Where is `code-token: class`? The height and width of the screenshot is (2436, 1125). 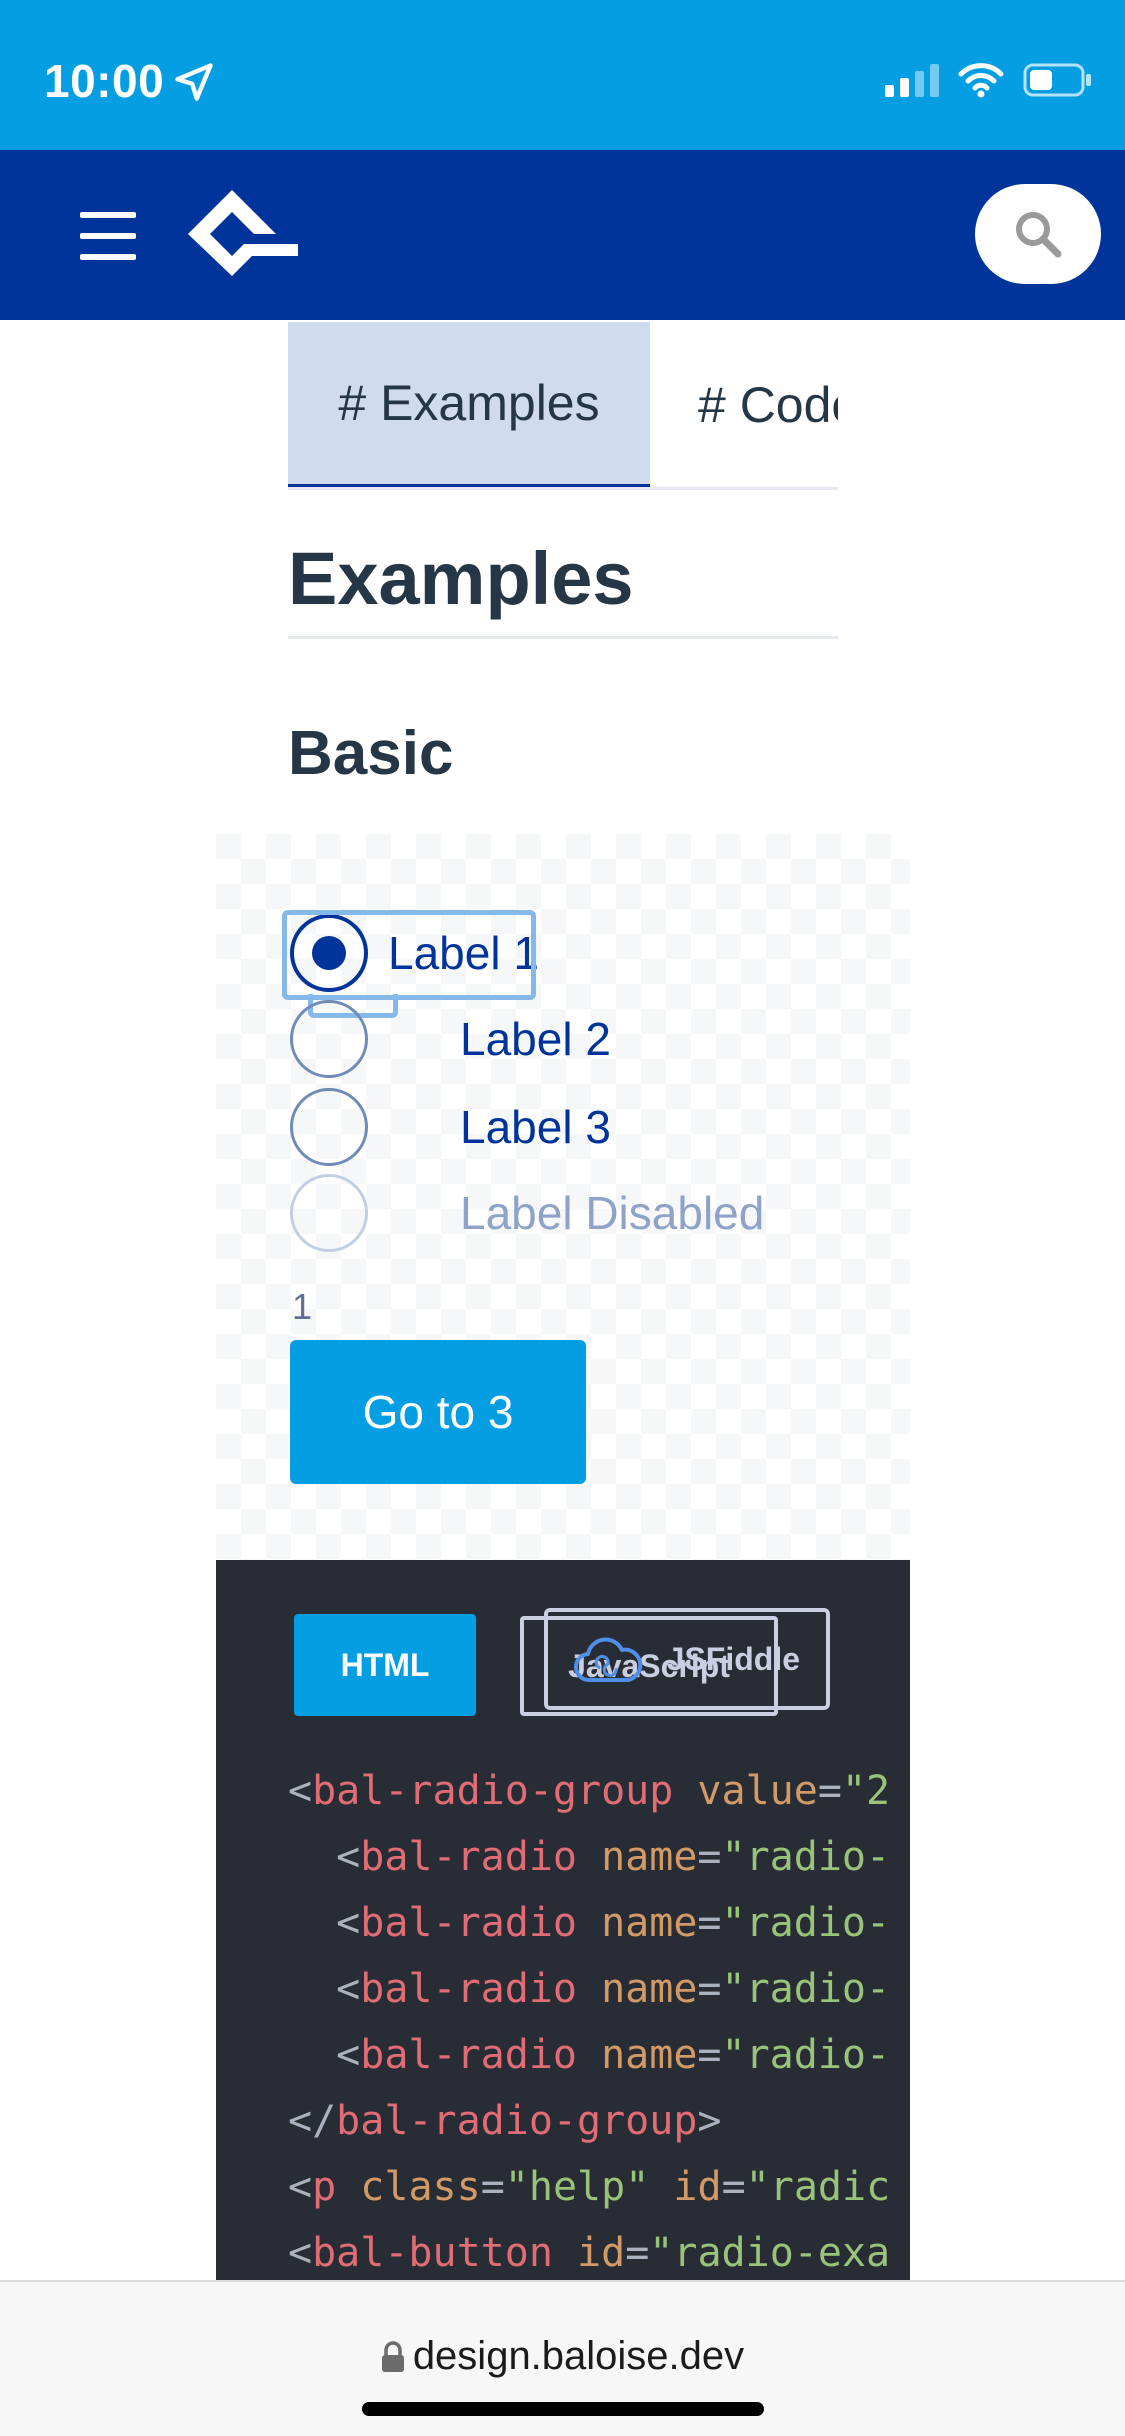 code-token: class is located at coordinates (420, 2187).